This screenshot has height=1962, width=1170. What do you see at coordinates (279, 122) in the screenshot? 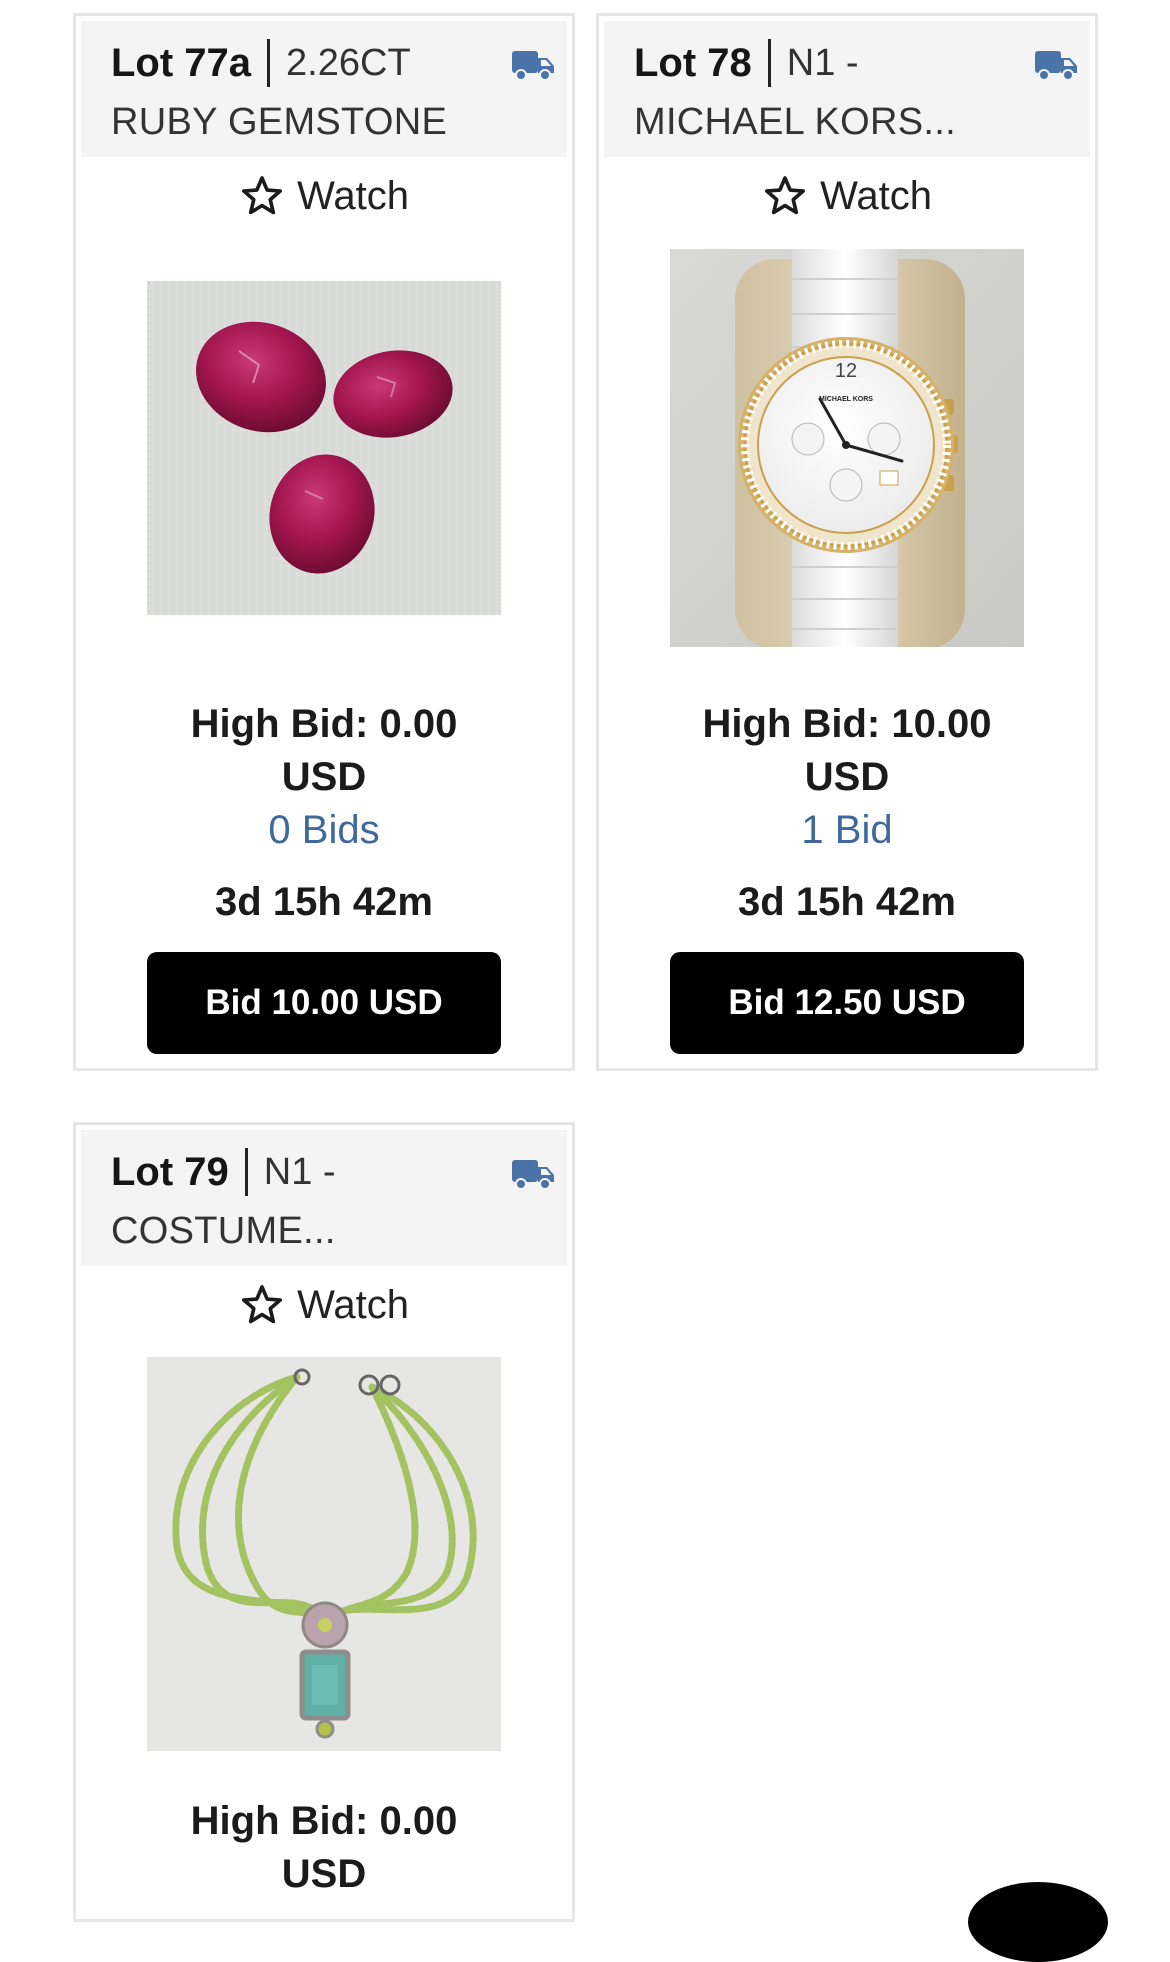
I see `lot-title-continued: RUBY GEMSTONE` at bounding box center [279, 122].